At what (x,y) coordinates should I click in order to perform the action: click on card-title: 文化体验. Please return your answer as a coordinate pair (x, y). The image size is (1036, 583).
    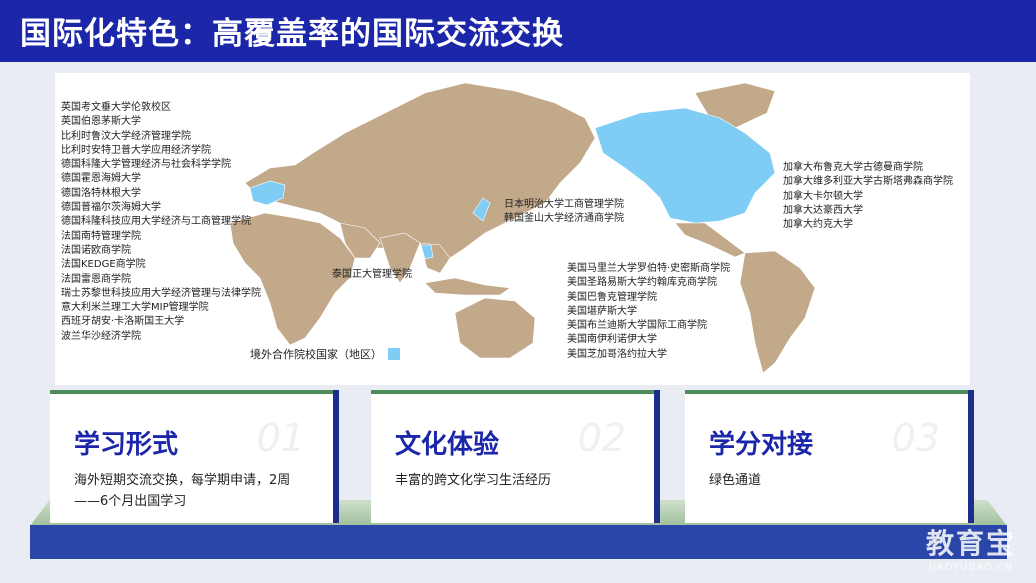
    Looking at the image, I should click on (447, 445).